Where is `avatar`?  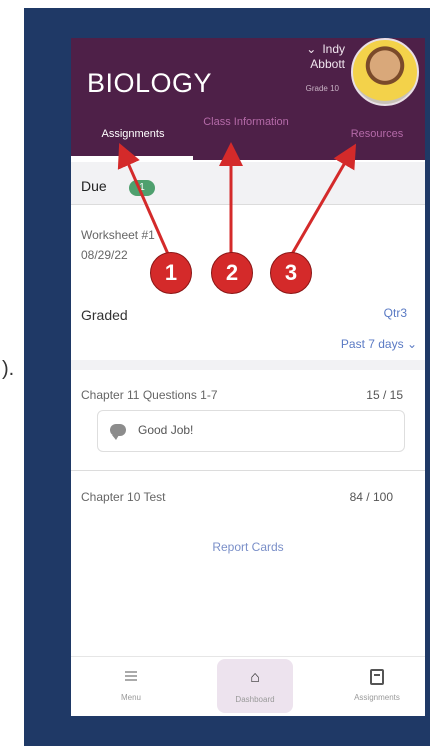 avatar is located at coordinates (385, 72).